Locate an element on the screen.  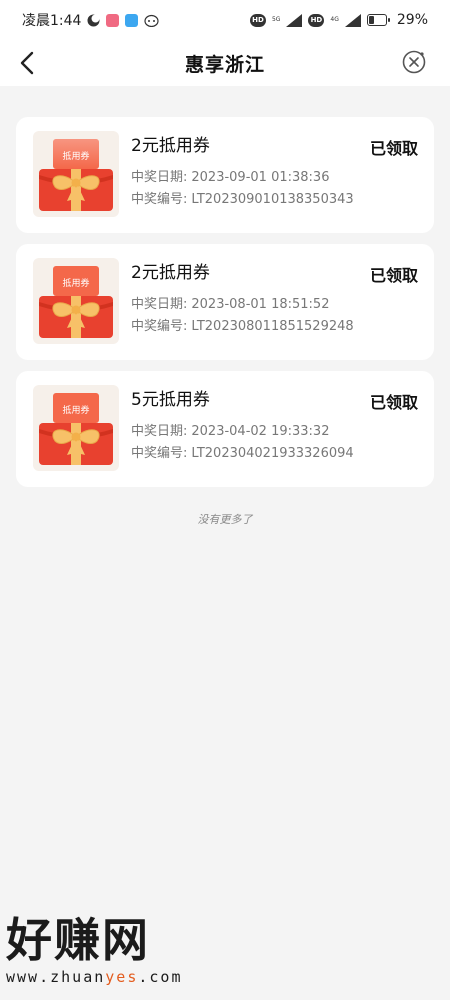
watermark: 好赚网 www.zhuanyes.com is located at coordinates (106, 953).